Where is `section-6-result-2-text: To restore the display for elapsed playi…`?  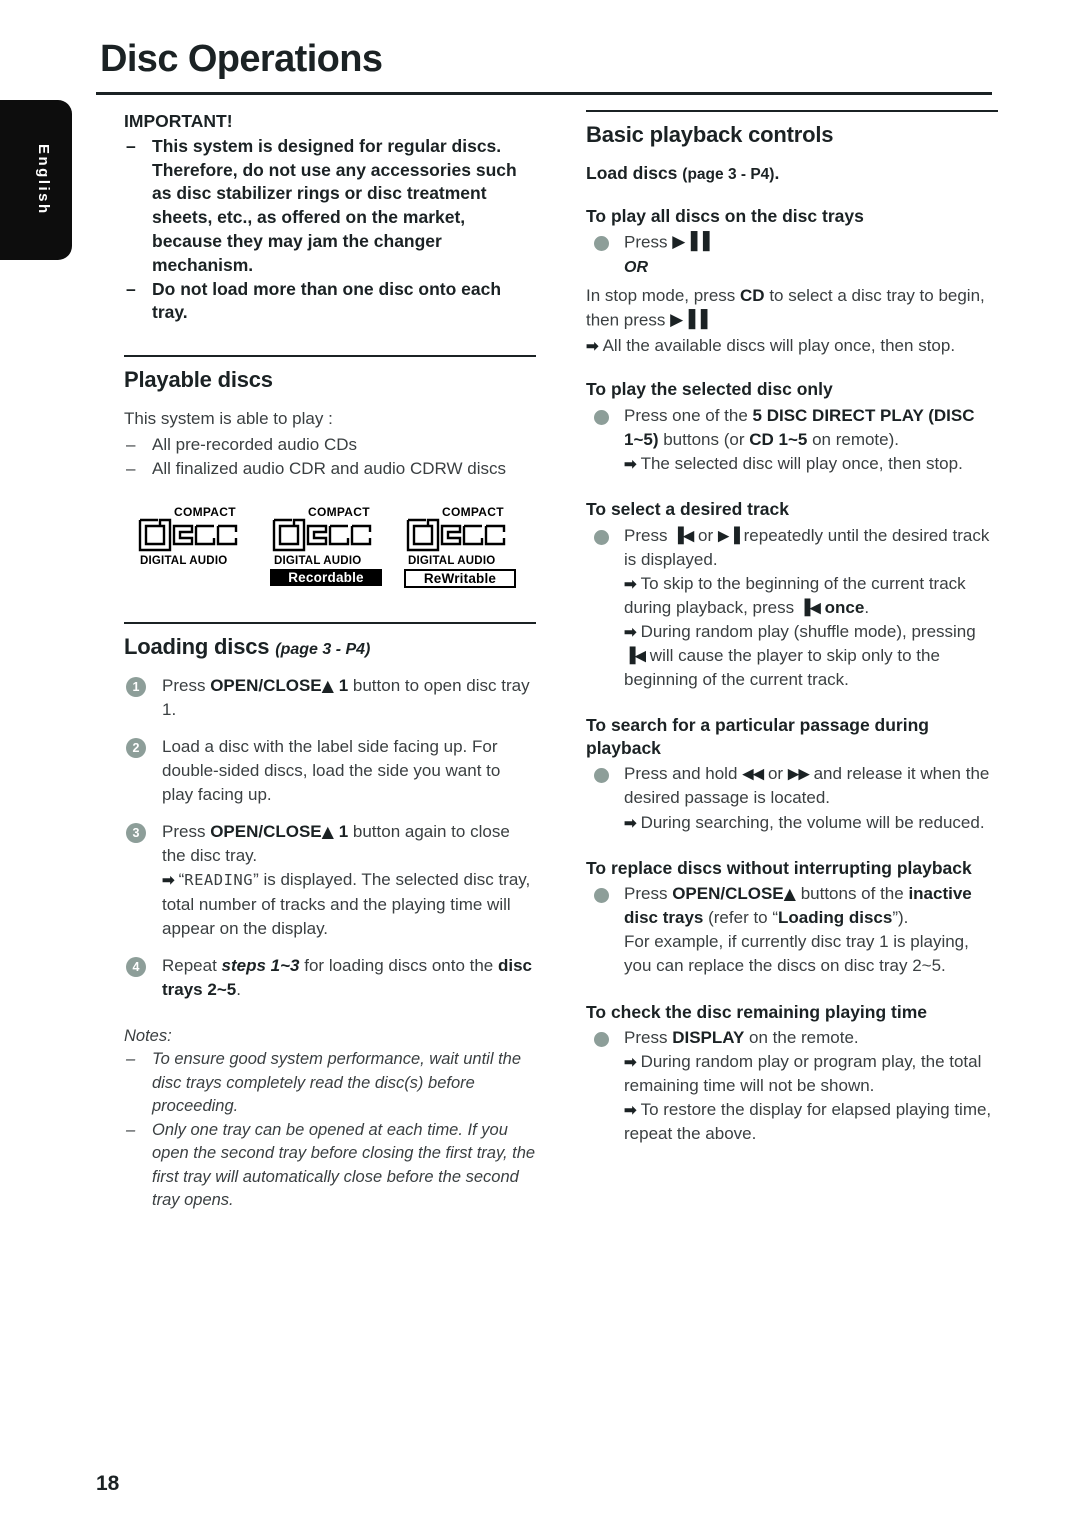
section-6-result-2-text: To restore the display for elapsed playi… is located at coordinates (808, 1122).